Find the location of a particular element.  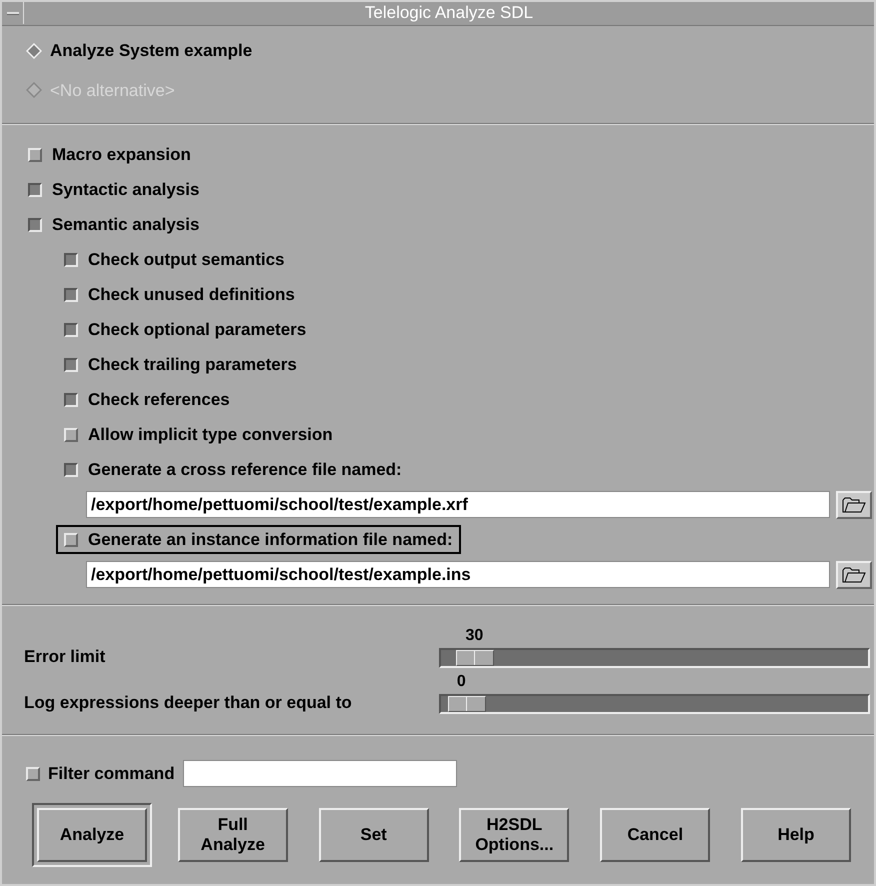

checkbox-label: Semantic analysis is located at coordinates (126, 225).